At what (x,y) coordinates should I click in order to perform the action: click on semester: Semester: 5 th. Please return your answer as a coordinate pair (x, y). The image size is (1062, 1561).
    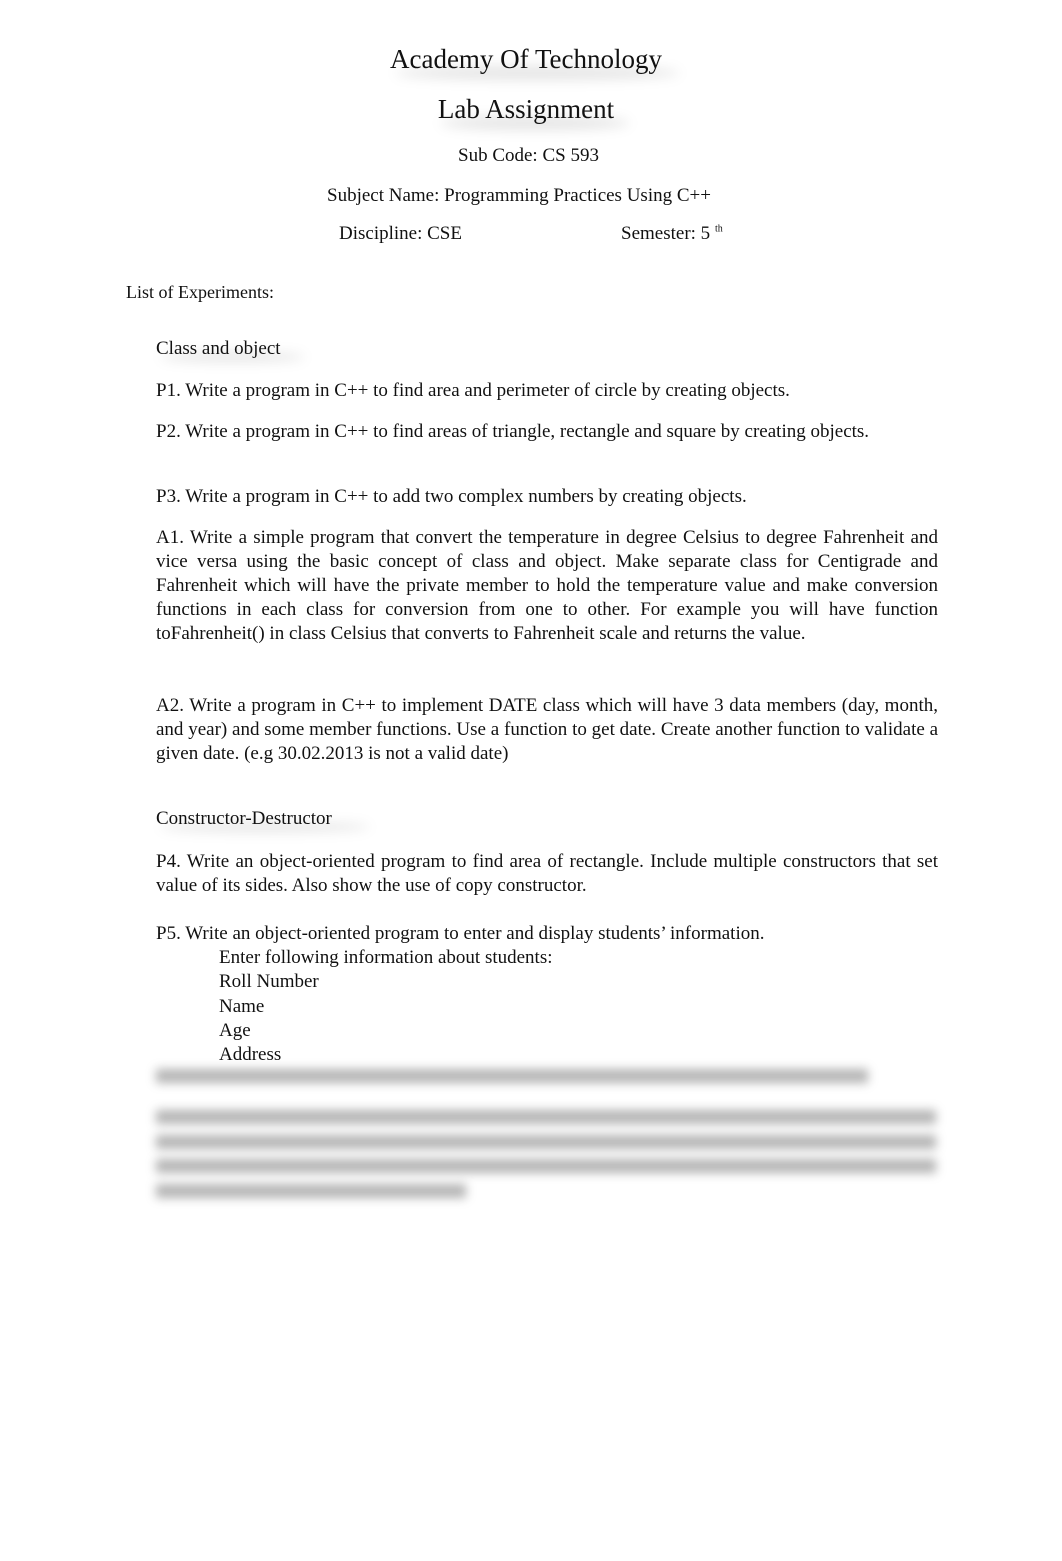
    Looking at the image, I should click on (672, 234).